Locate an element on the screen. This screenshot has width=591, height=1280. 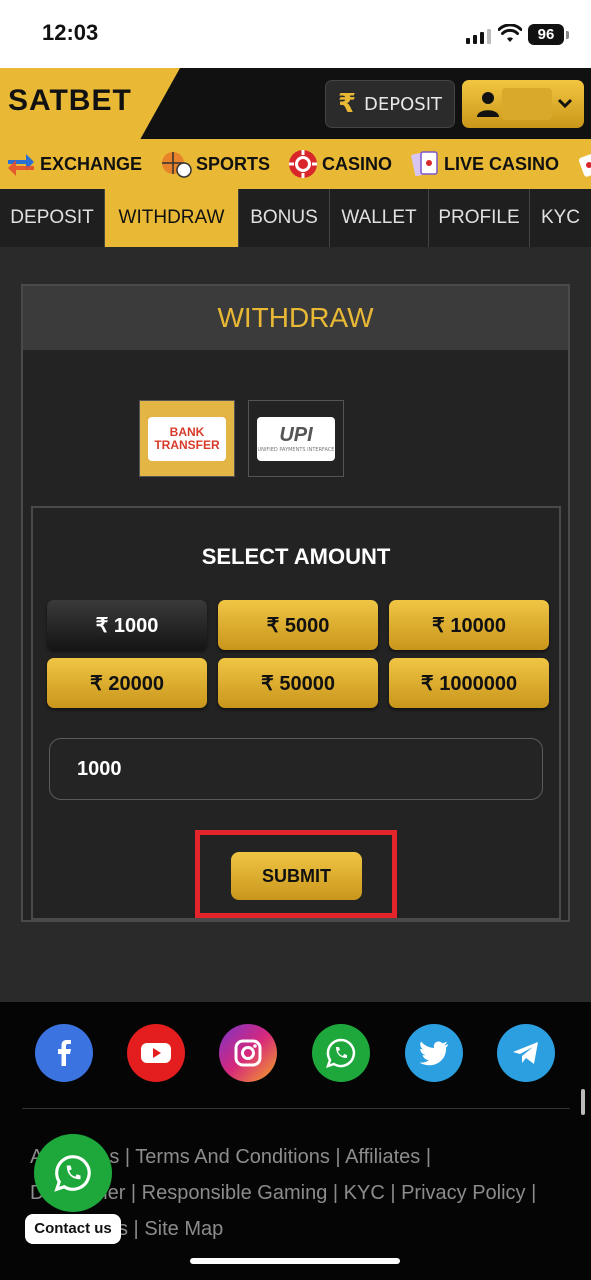
telegram-icon is located at coordinates (526, 1053).